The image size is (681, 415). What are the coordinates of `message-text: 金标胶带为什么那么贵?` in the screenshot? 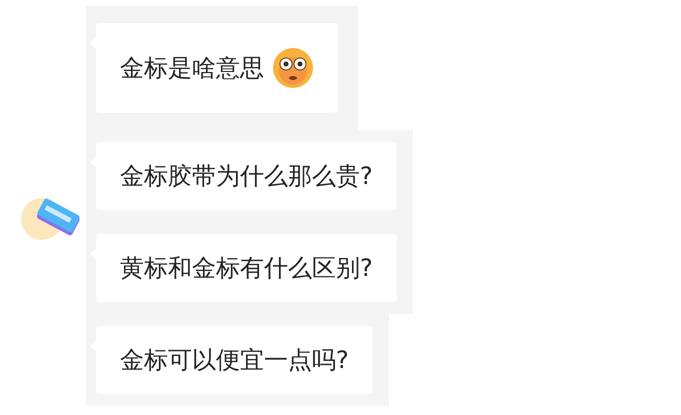 It's located at (246, 176).